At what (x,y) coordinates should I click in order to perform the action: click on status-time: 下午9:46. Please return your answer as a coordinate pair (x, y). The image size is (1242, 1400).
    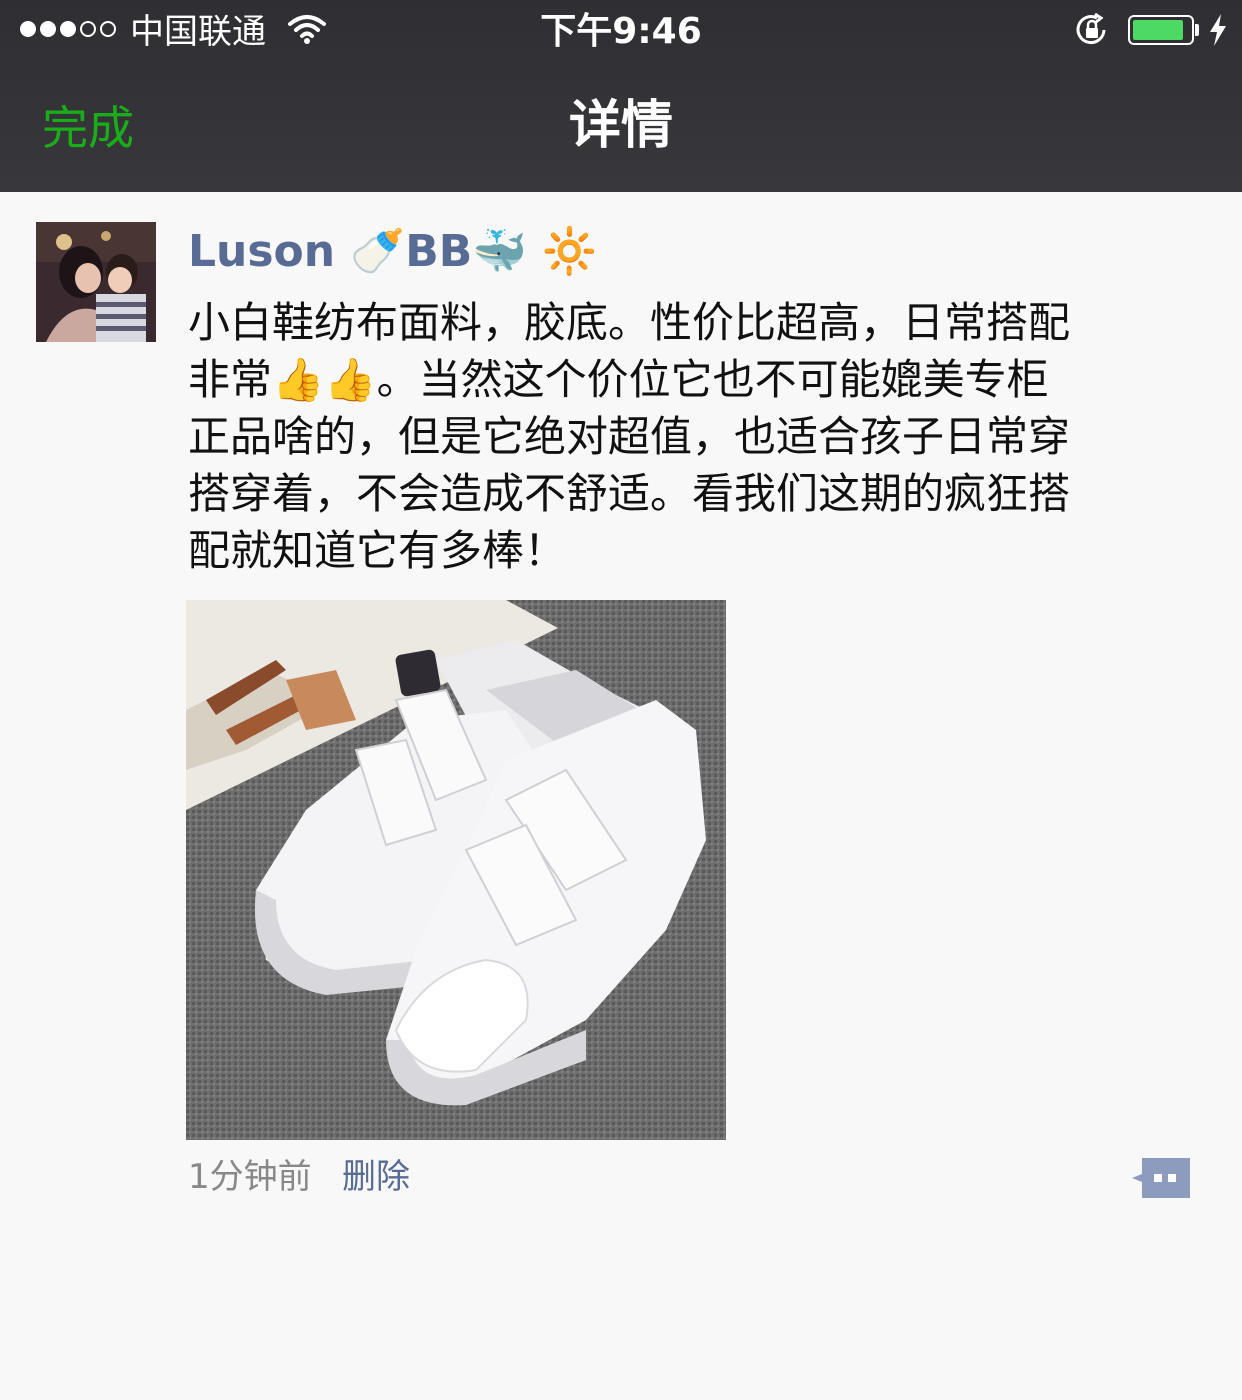
    Looking at the image, I should click on (621, 31).